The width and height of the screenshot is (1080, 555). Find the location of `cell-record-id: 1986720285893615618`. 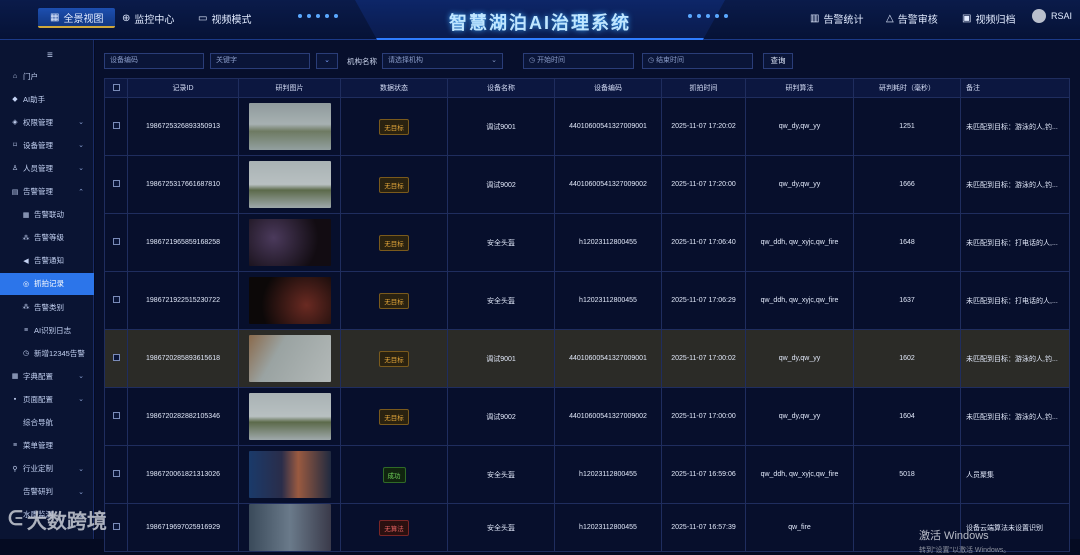

cell-record-id: 1986720285893615618 is located at coordinates (183, 358).